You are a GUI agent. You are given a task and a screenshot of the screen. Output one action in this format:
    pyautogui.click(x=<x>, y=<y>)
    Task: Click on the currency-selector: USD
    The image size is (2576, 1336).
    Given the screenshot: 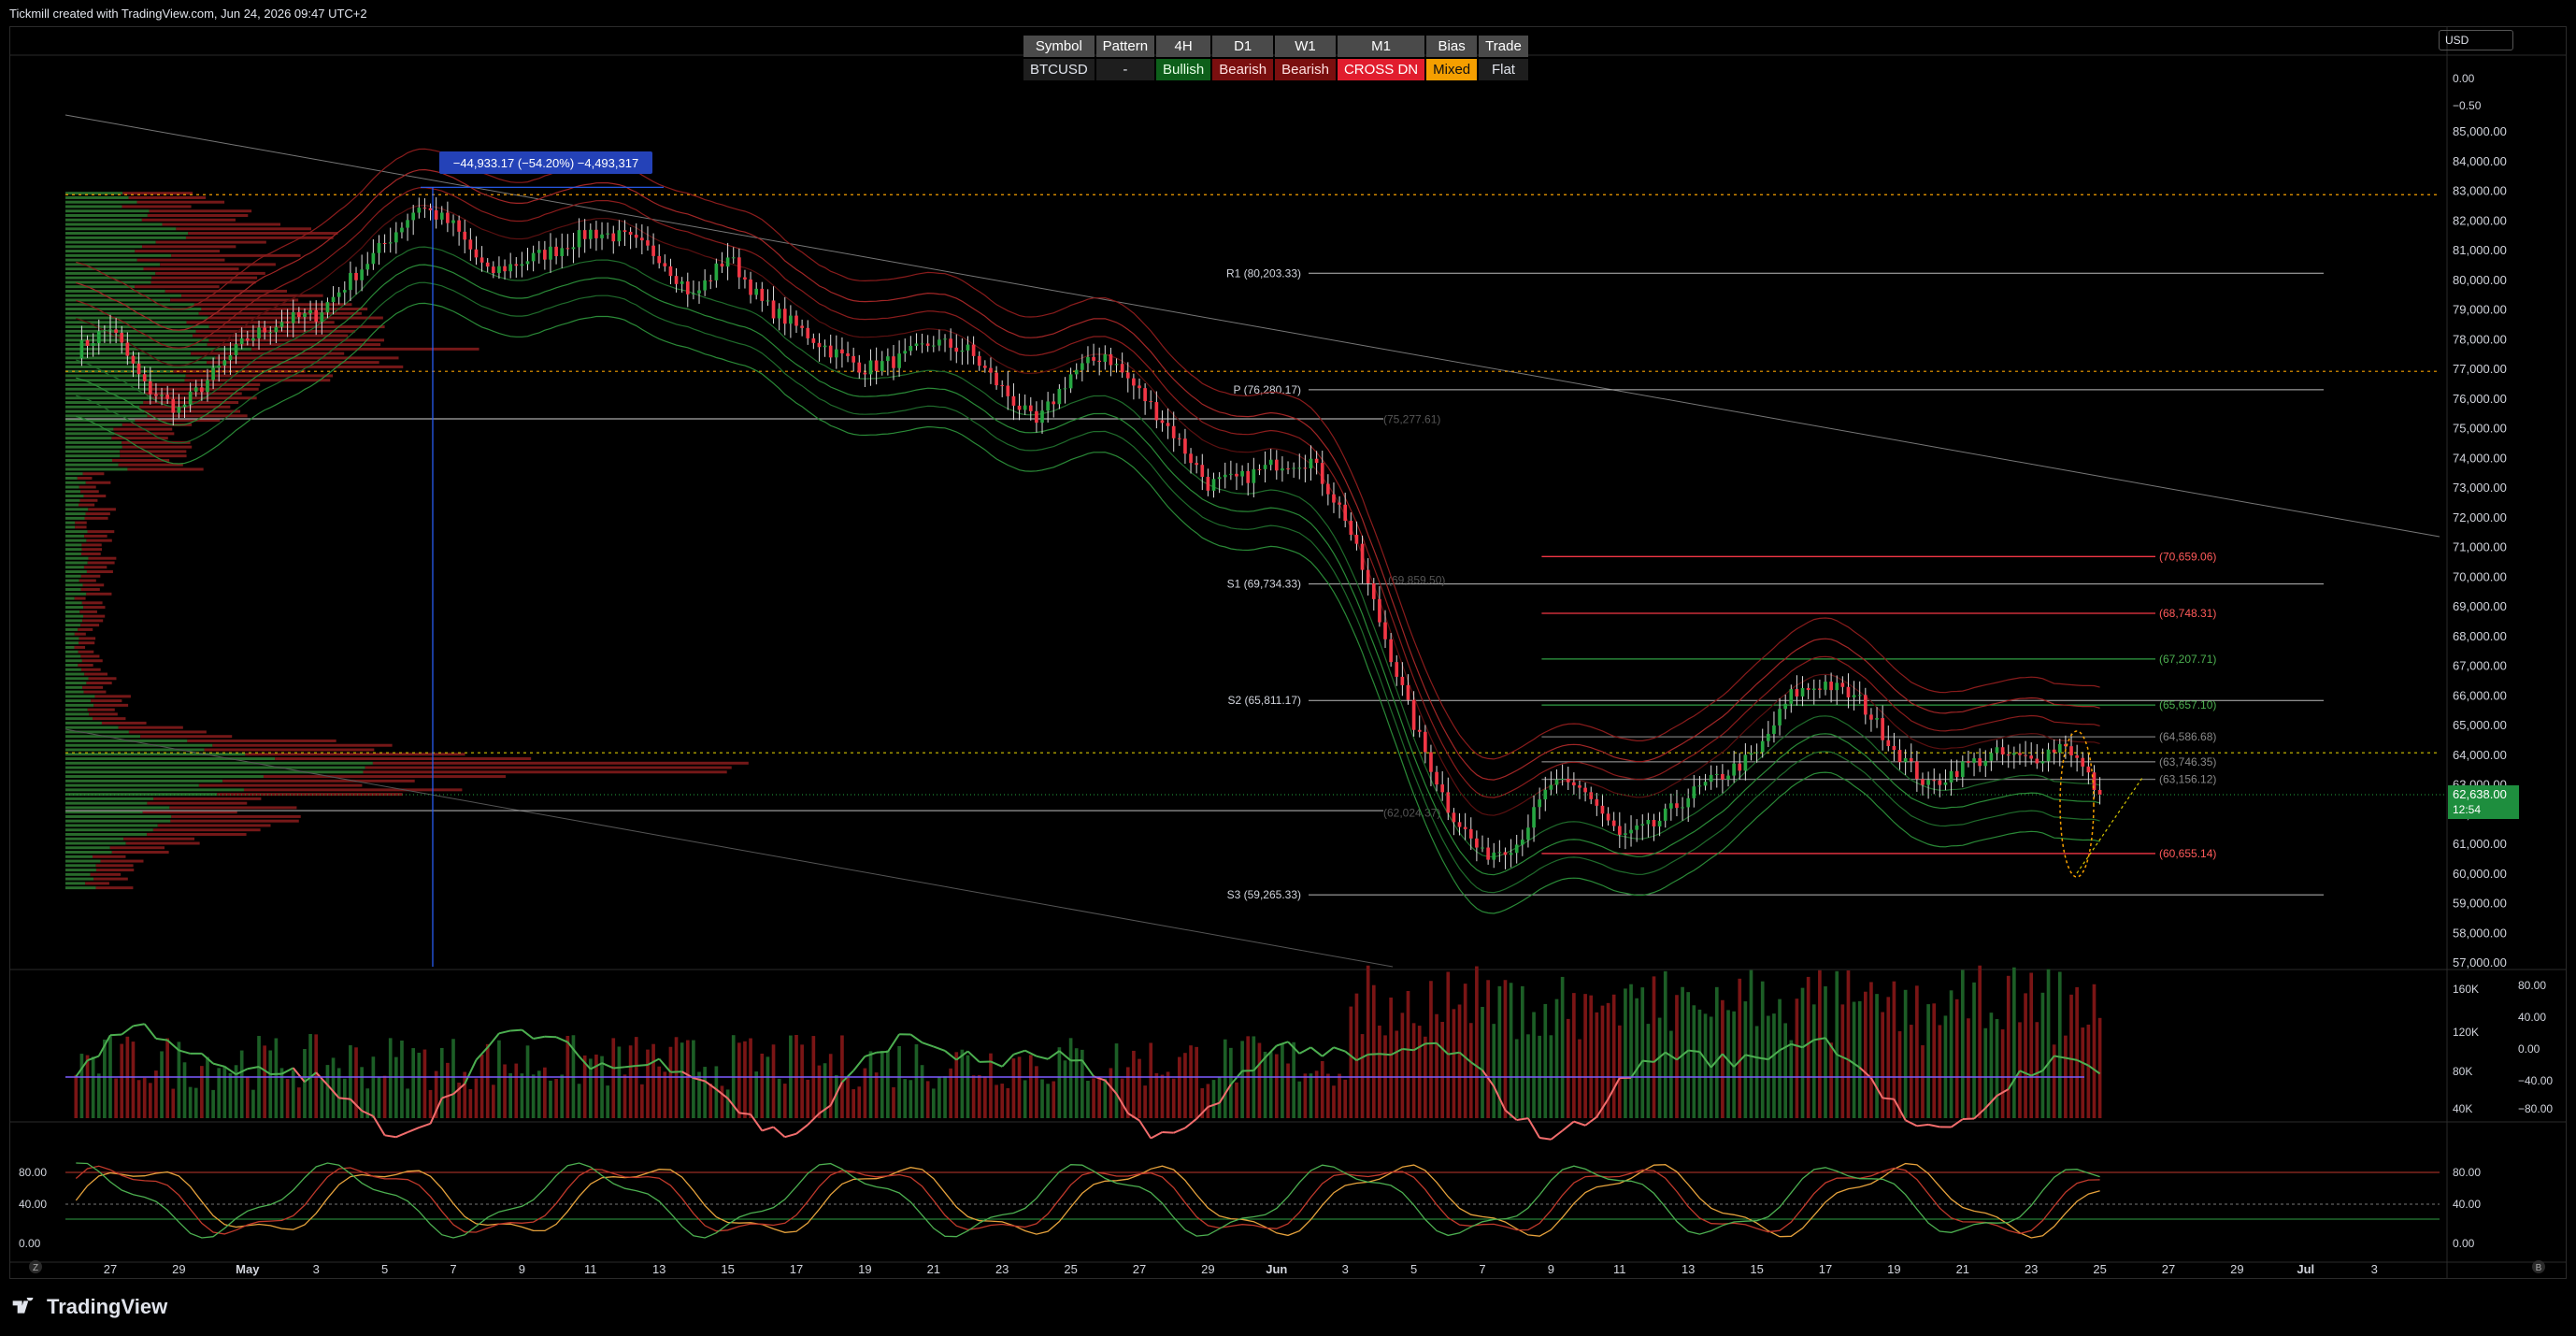 What is the action you would take?
    pyautogui.click(x=2476, y=40)
    